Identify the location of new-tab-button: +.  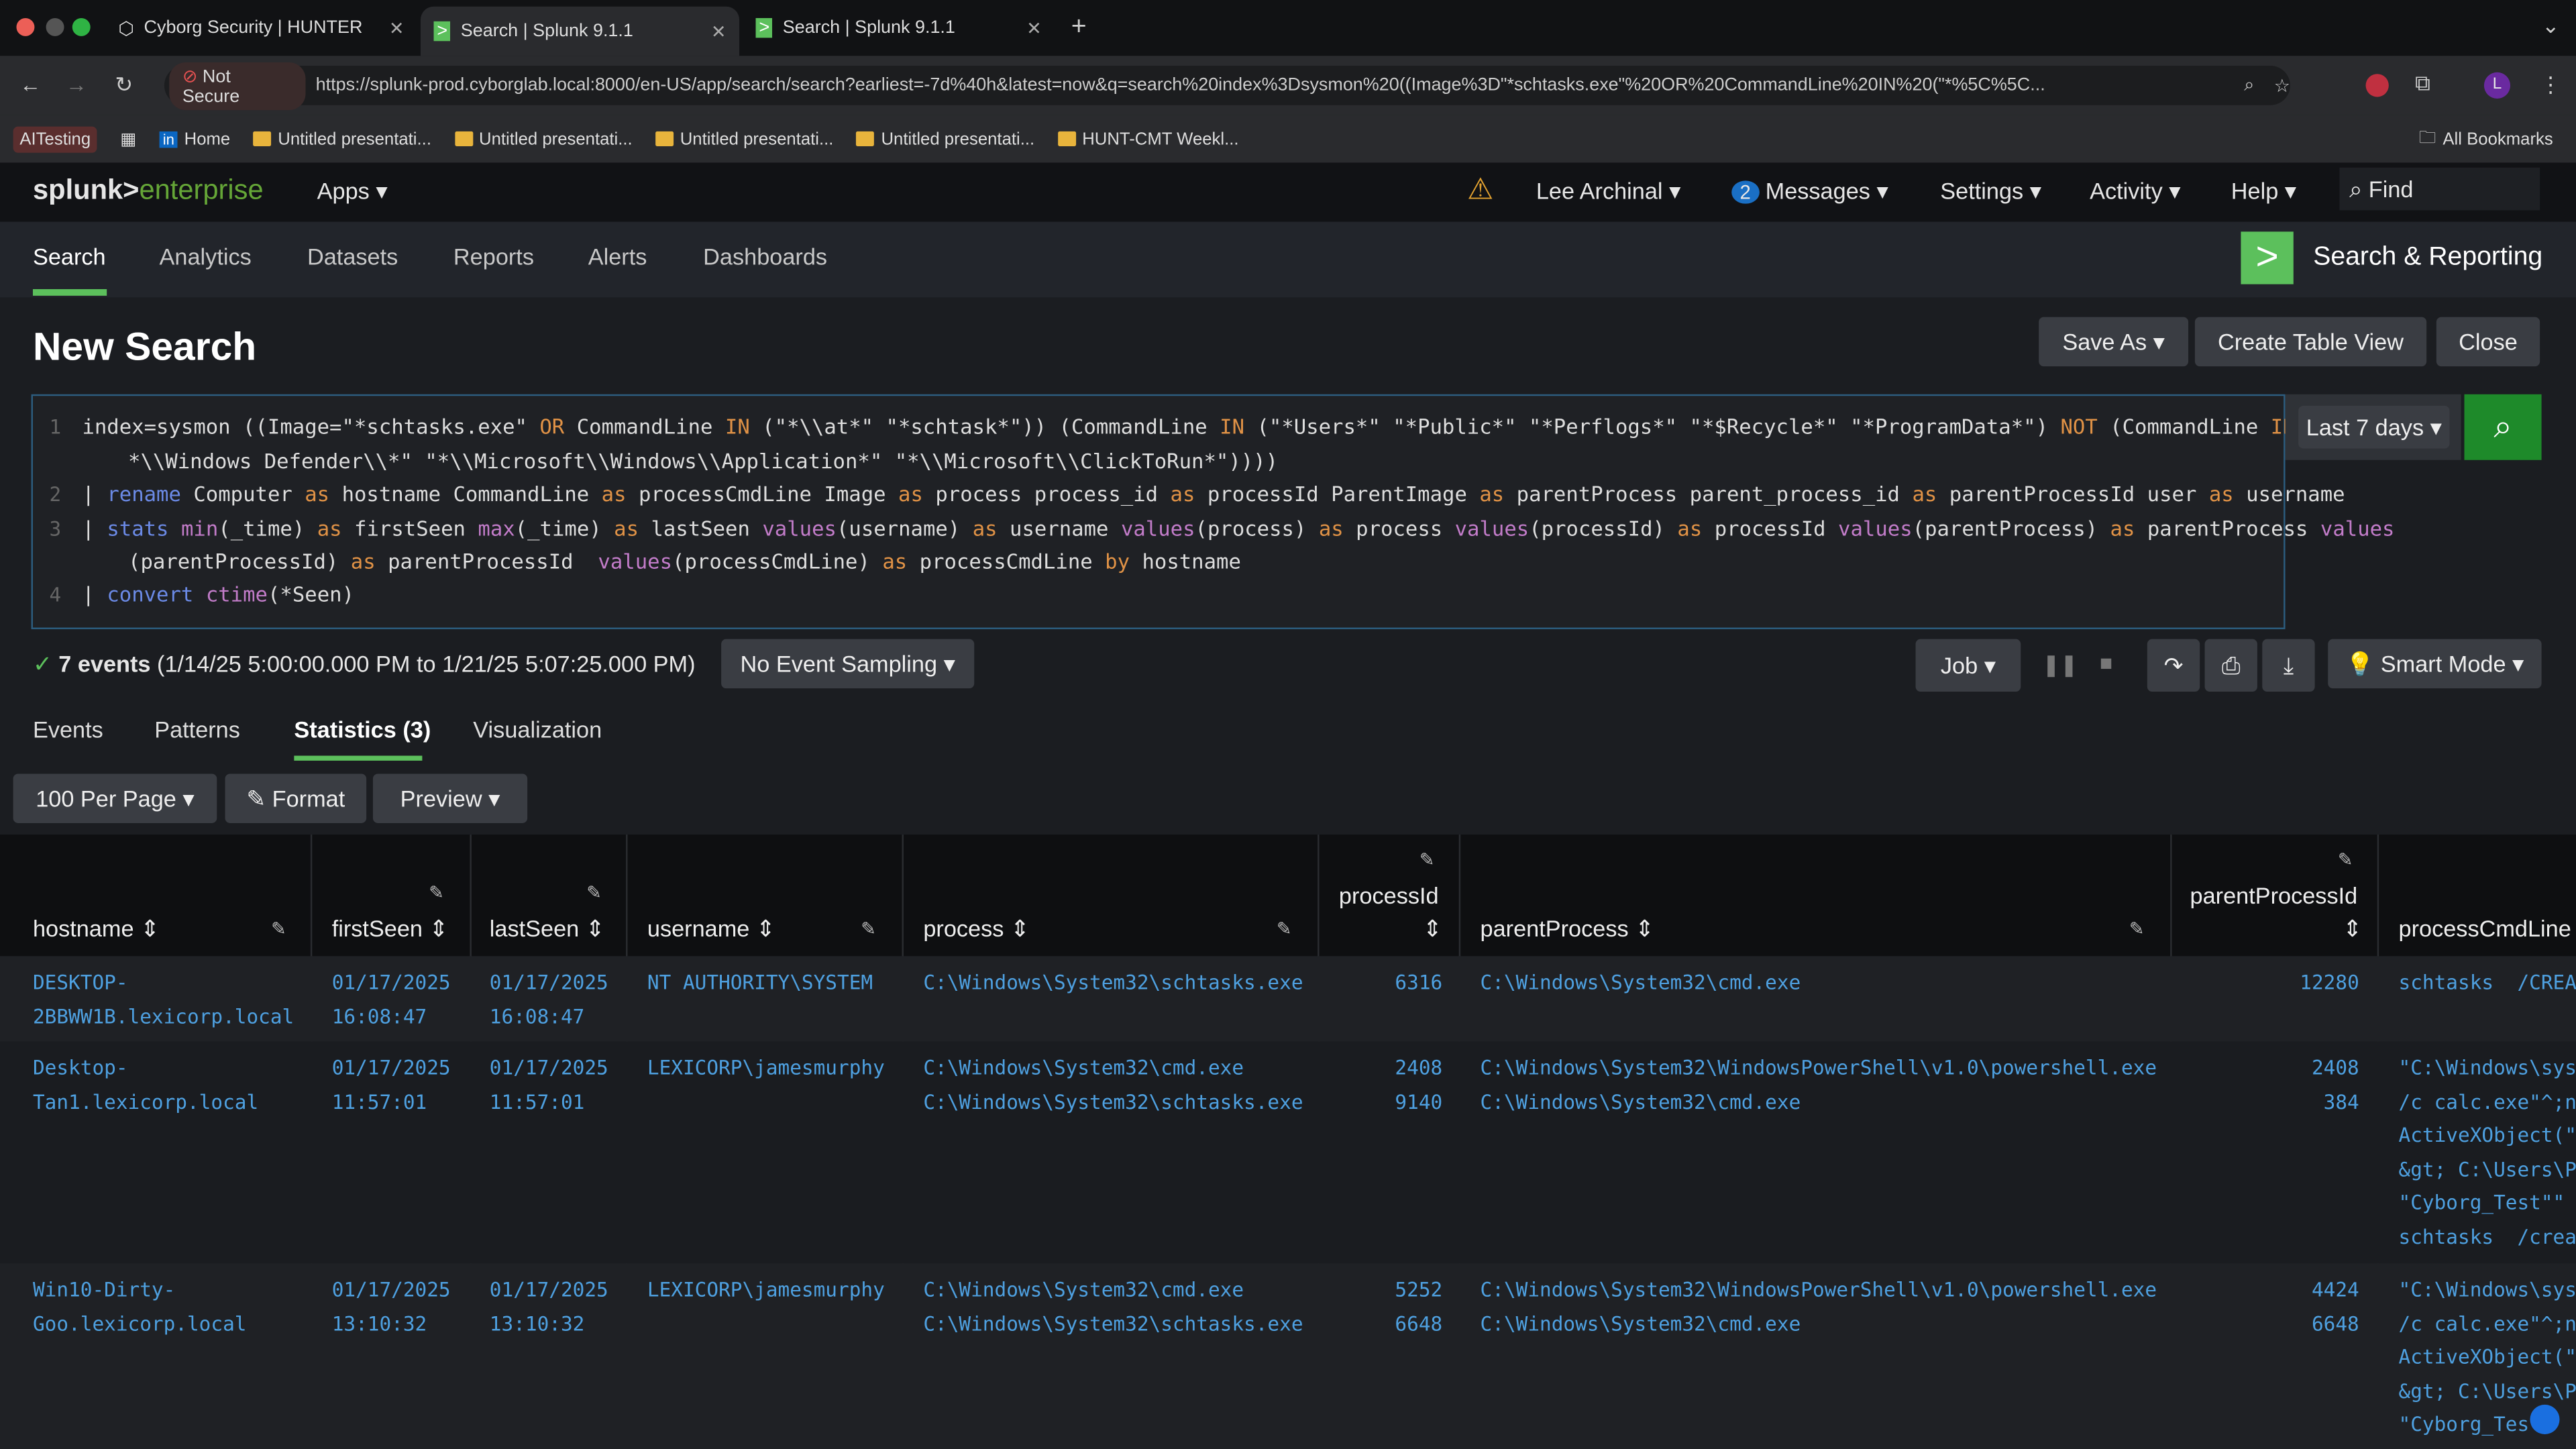
(1079, 28).